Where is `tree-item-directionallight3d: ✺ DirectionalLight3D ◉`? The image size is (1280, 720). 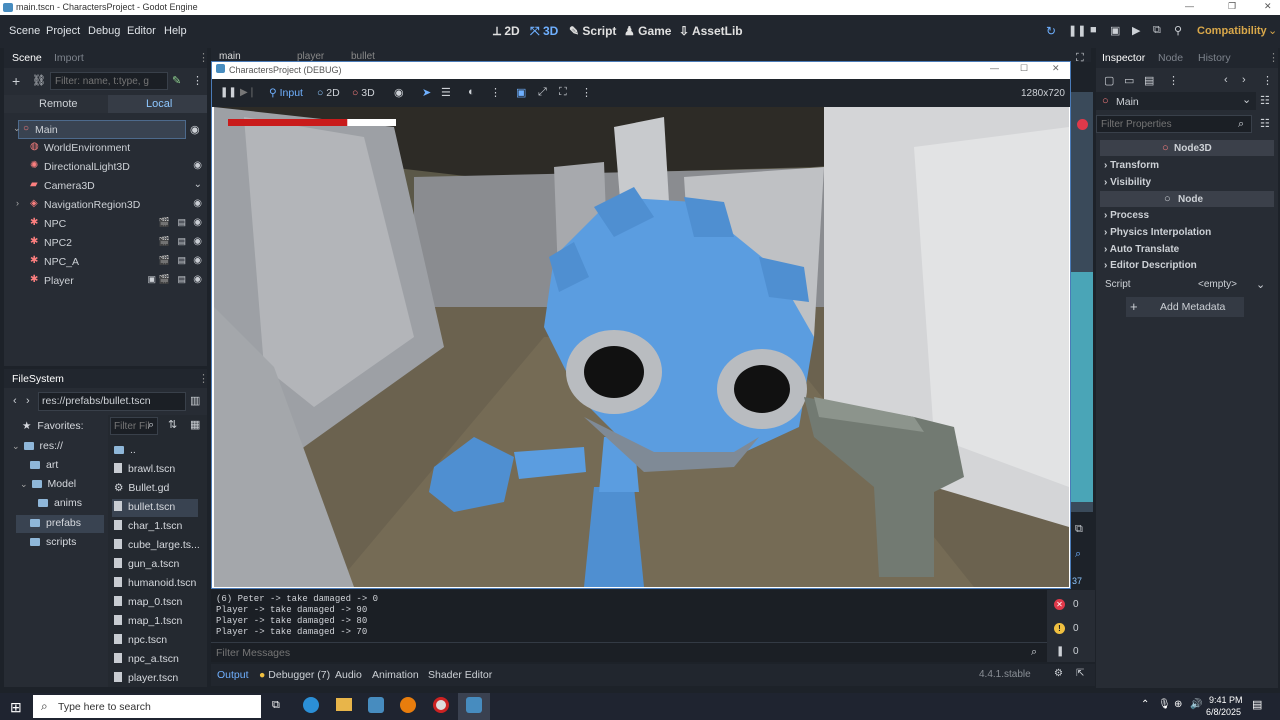
tree-item-directionallight3d: ✺ DirectionalLight3D ◉ is located at coordinates (110, 167).